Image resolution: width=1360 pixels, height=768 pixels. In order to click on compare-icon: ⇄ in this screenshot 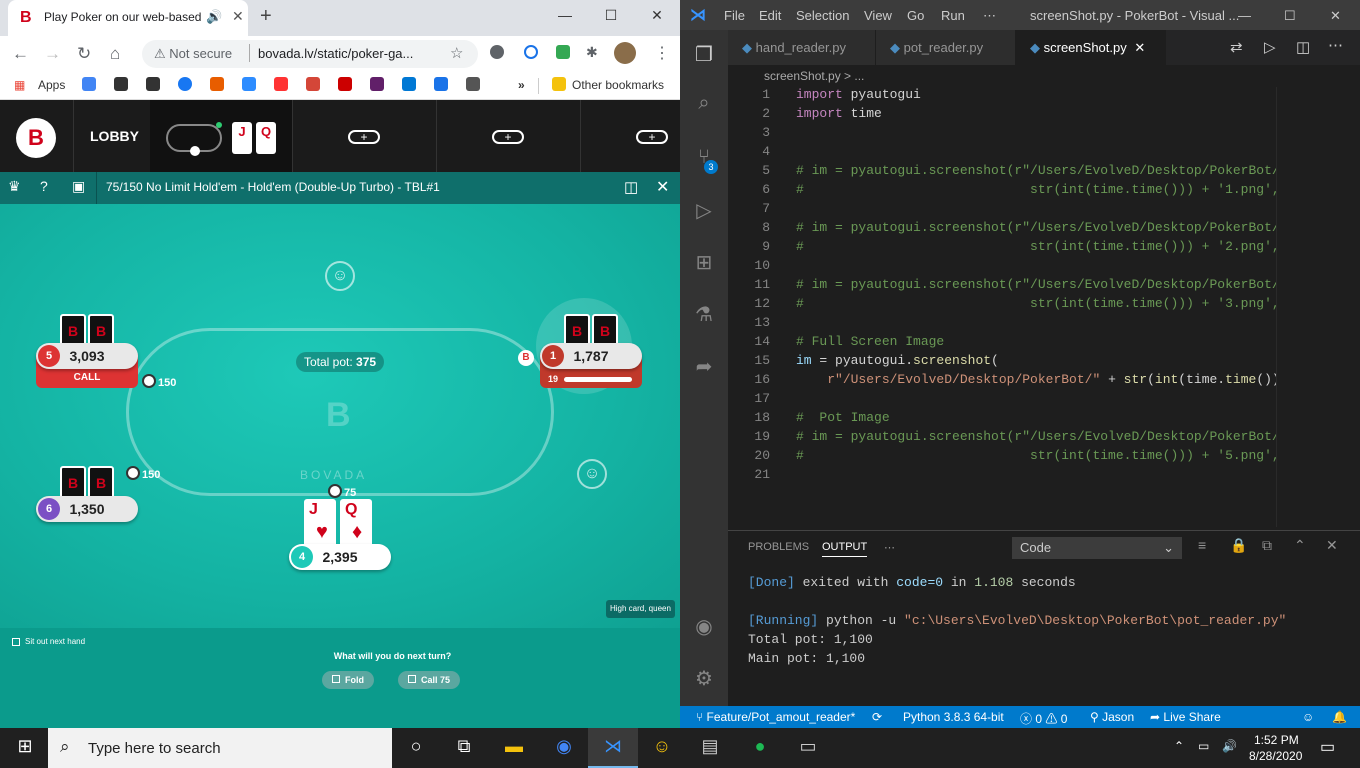, I will do `click(1236, 47)`.